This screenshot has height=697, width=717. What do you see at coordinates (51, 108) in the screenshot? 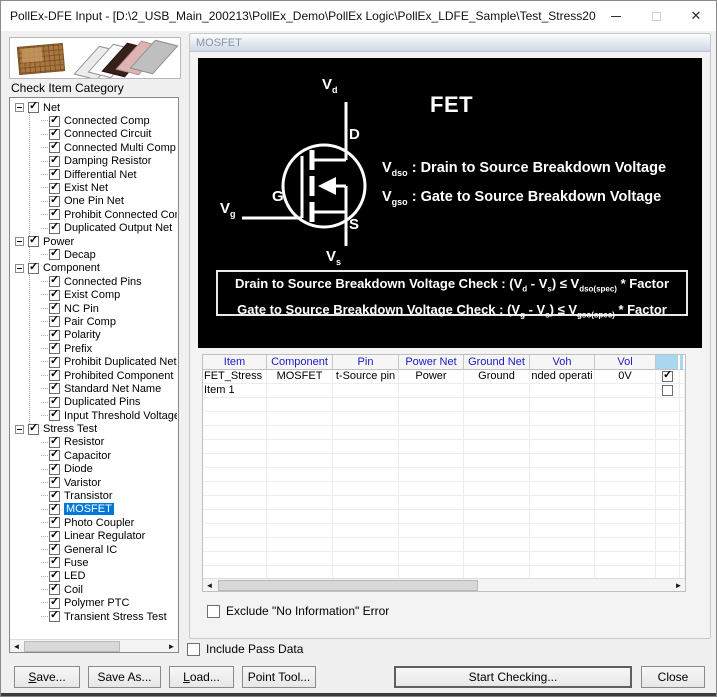
I see `tree-item-label: Net` at bounding box center [51, 108].